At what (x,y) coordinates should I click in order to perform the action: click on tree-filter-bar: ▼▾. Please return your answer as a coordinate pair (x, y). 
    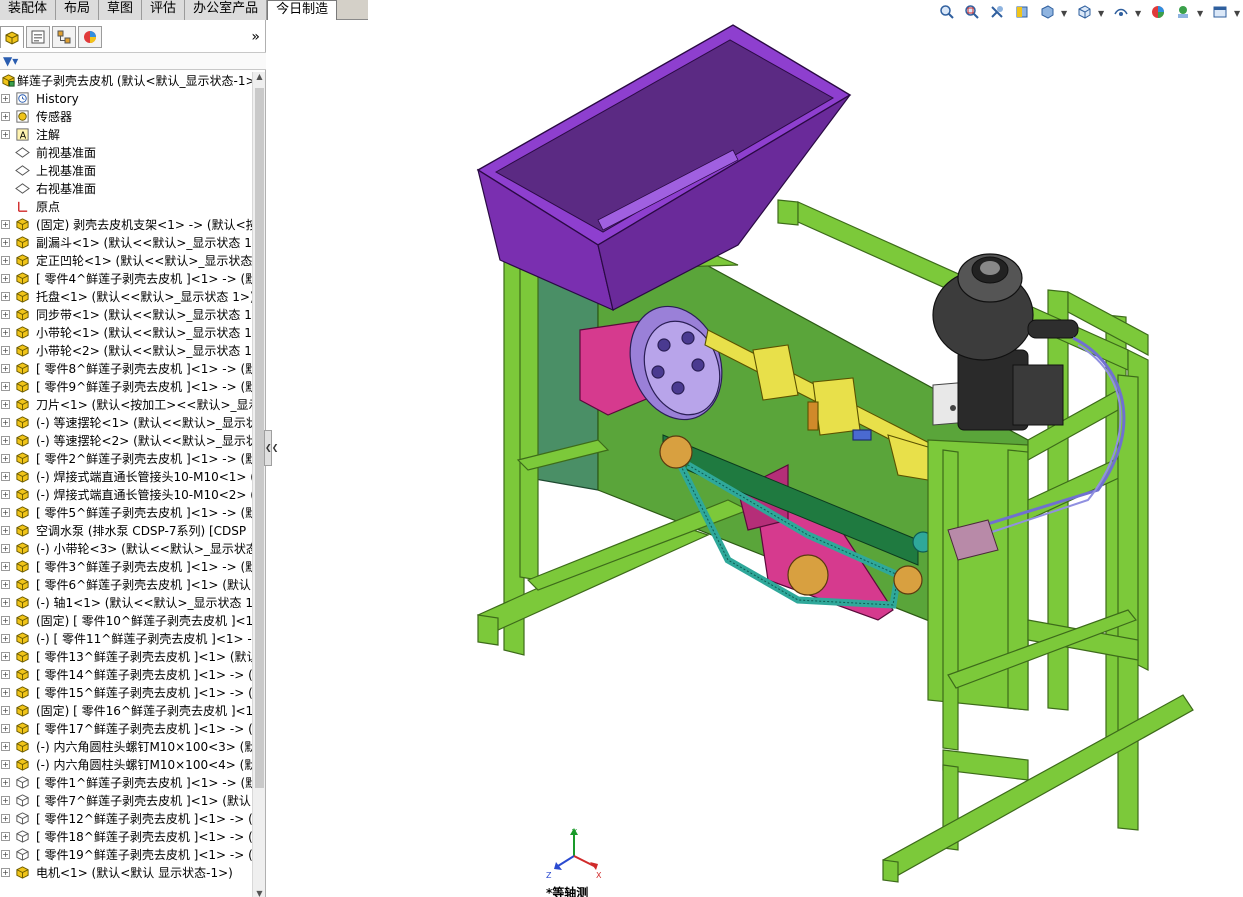
    Looking at the image, I should click on (133, 61).